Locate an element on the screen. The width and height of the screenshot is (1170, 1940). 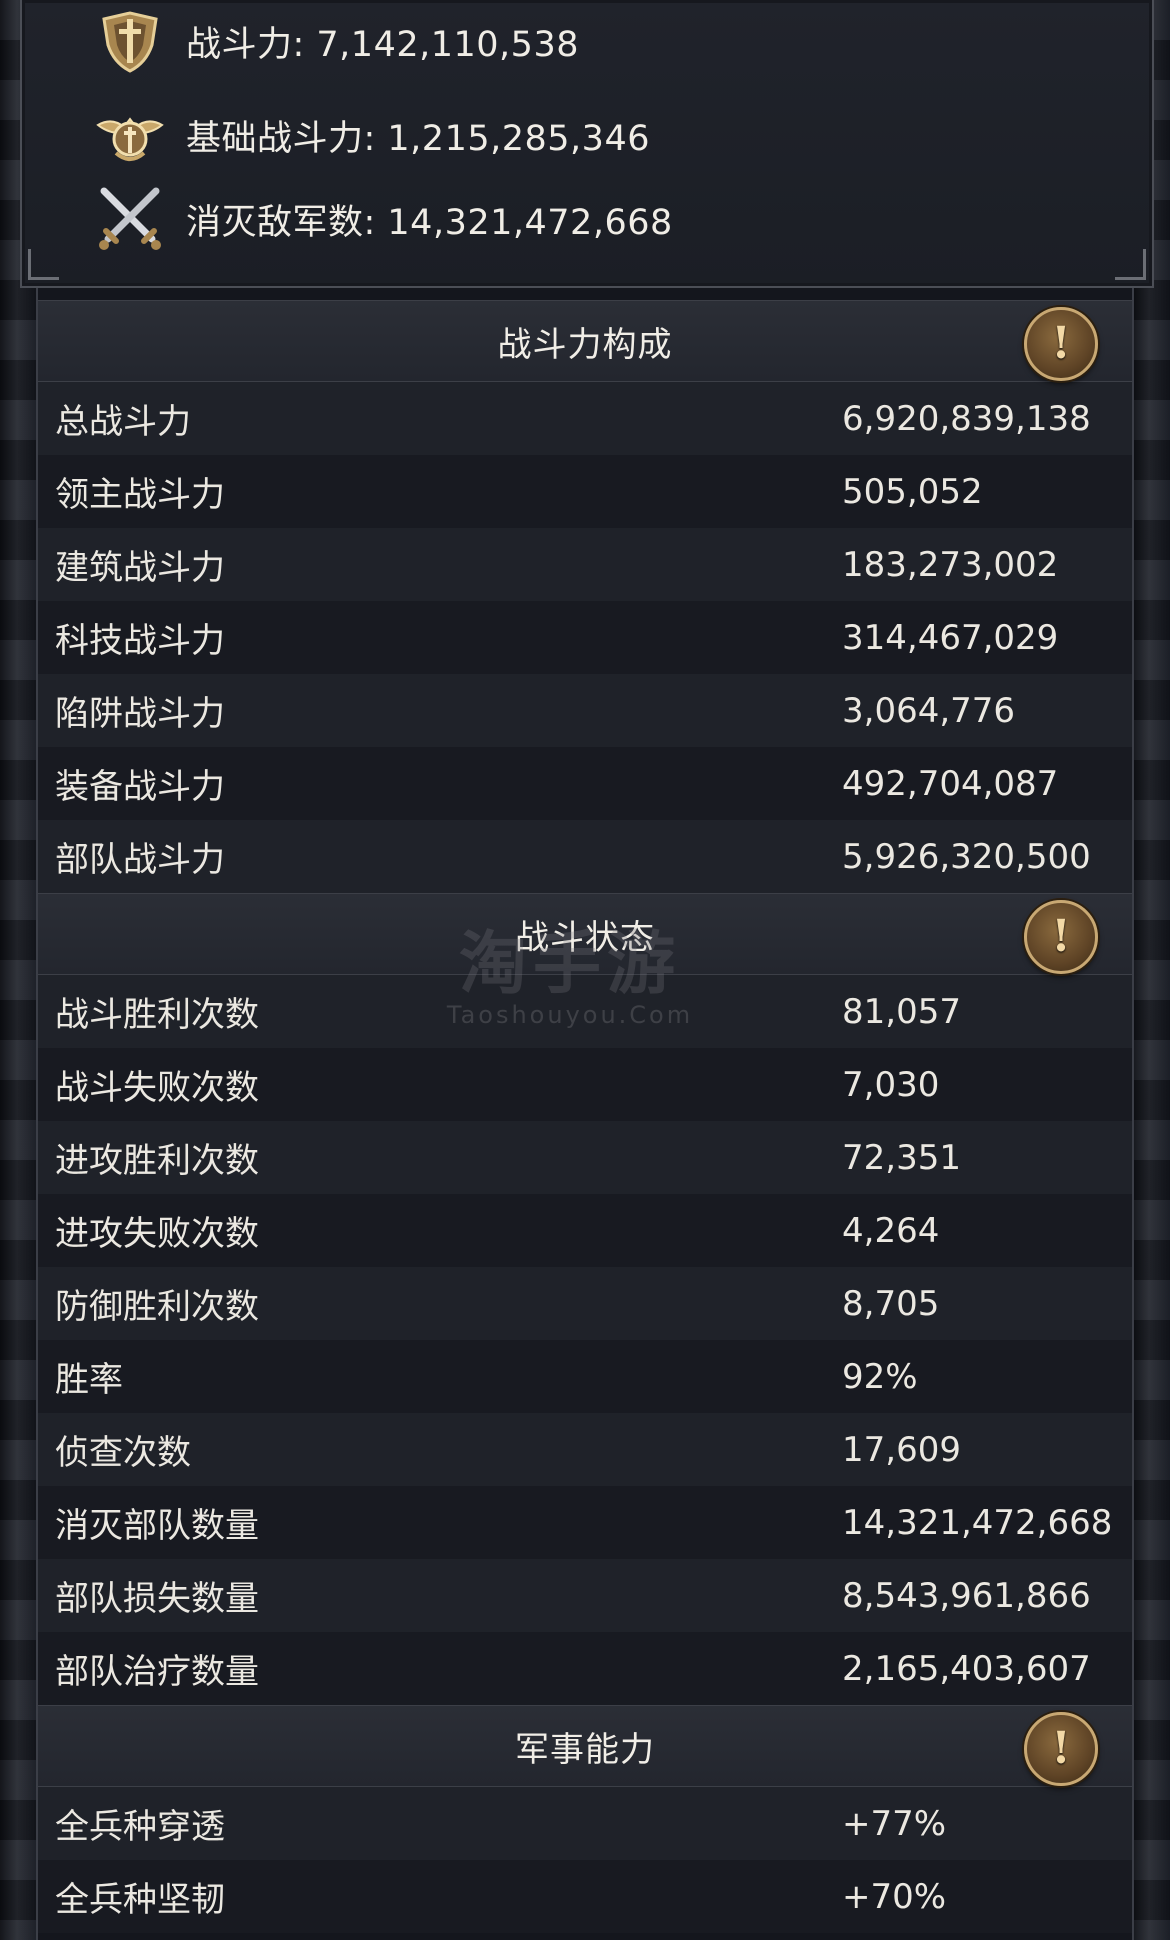
stat-row: 消灭部队数量 14,321,472,668 is located at coordinates (585, 1522).